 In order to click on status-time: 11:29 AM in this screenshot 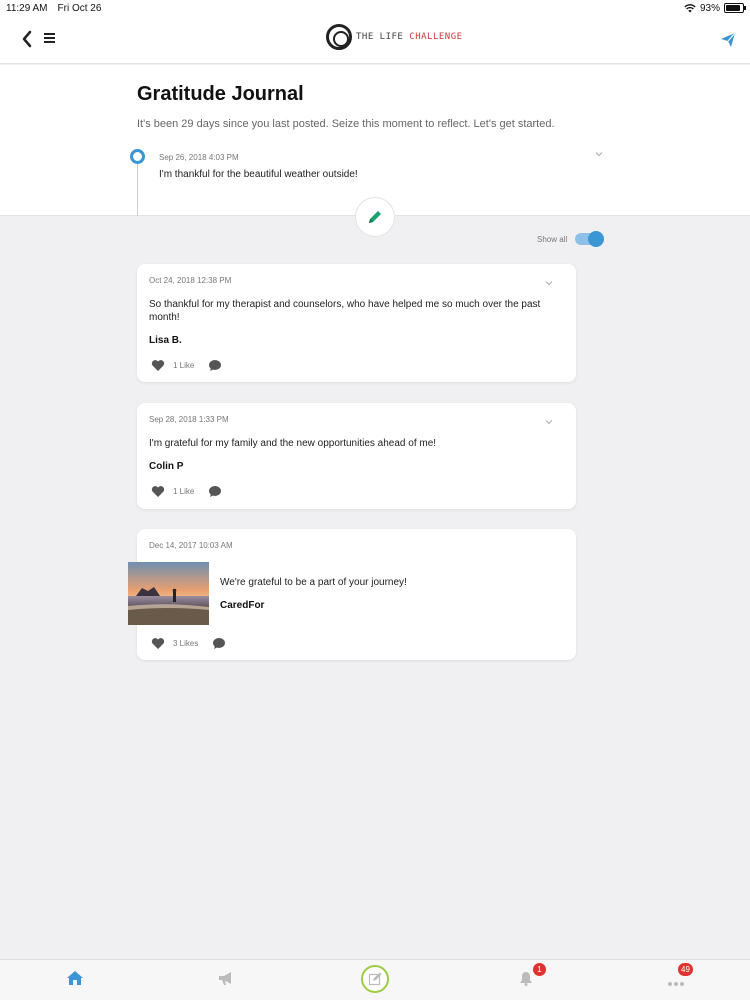, I will do `click(27, 8)`.